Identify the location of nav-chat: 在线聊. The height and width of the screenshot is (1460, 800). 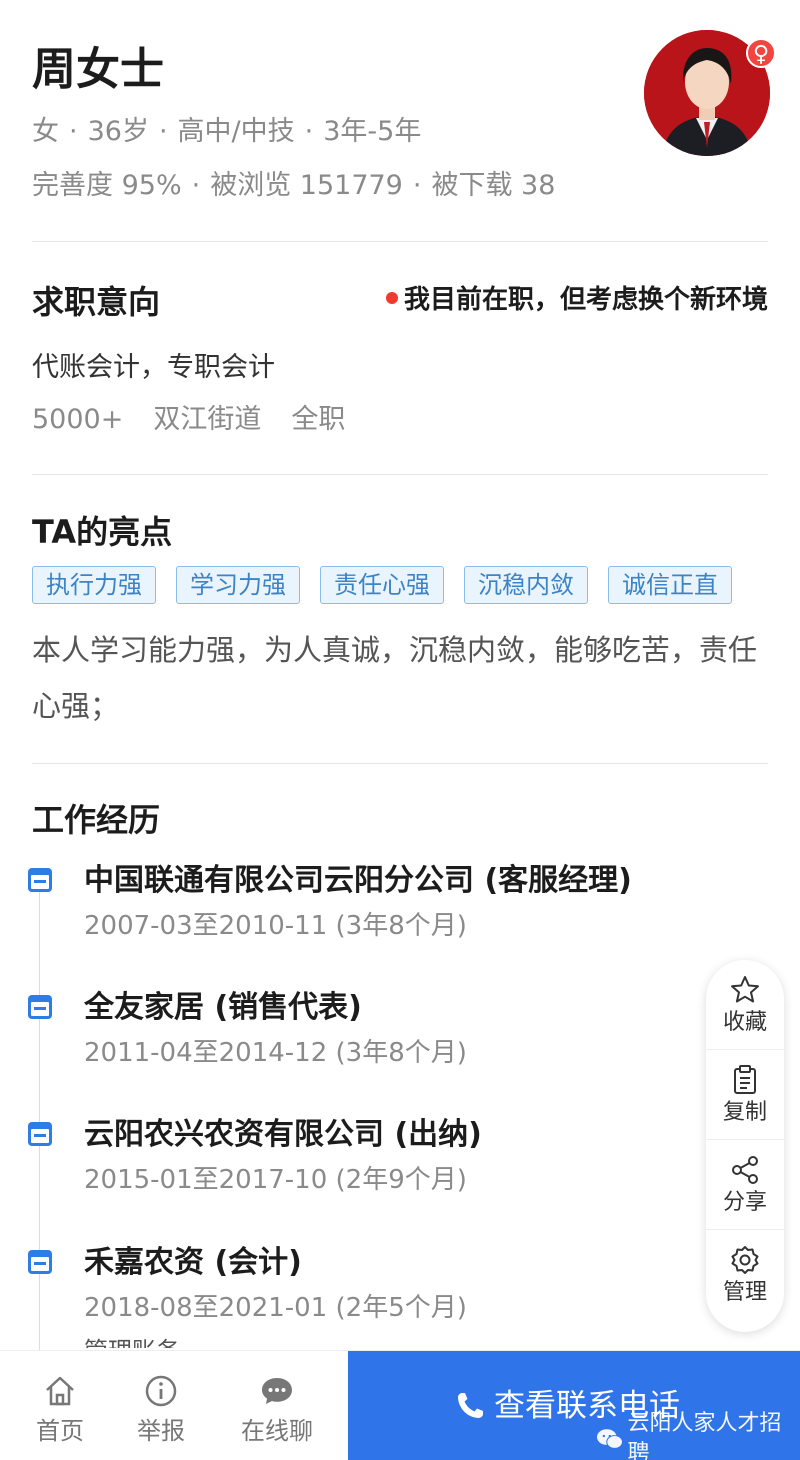
(277, 1410).